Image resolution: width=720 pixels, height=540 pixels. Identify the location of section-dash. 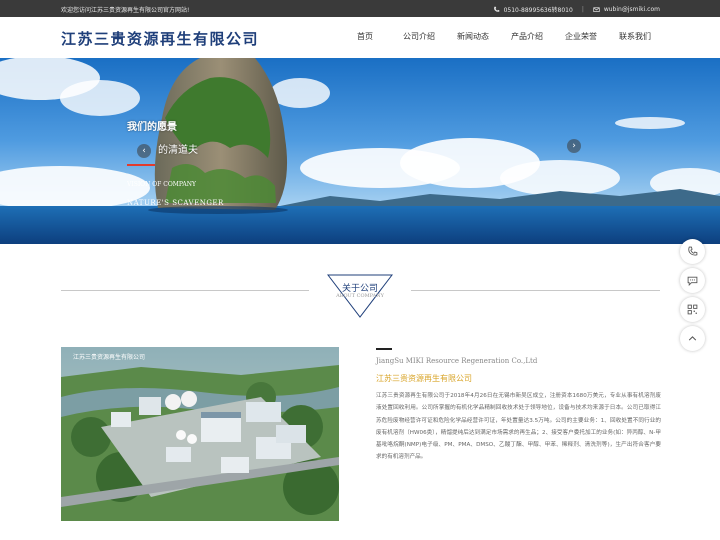
(384, 349).